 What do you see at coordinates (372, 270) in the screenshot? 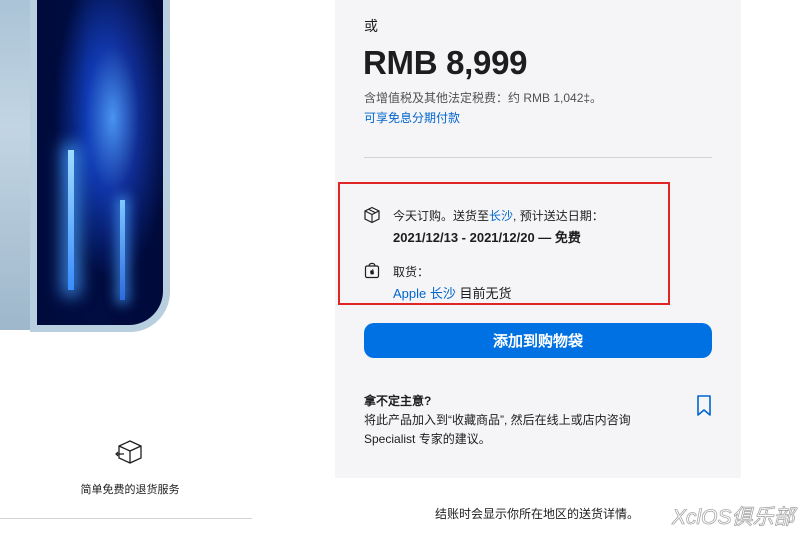
I see `apple-bag-icon` at bounding box center [372, 270].